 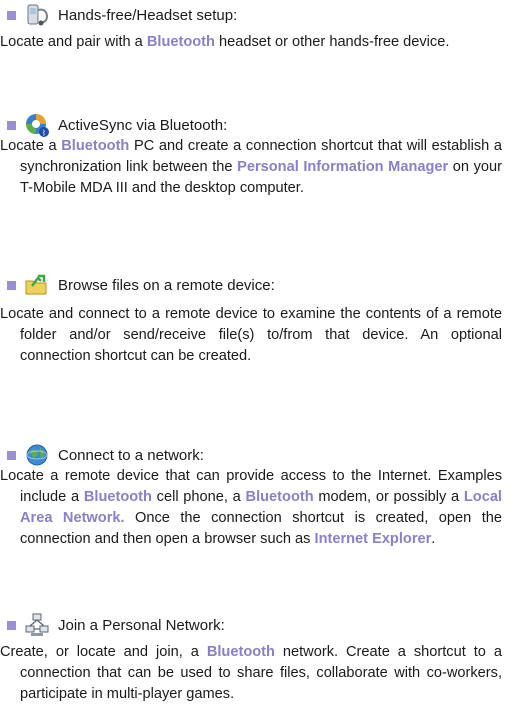 I want to click on section-title: Browse files on a remote device:, so click(x=166, y=285).